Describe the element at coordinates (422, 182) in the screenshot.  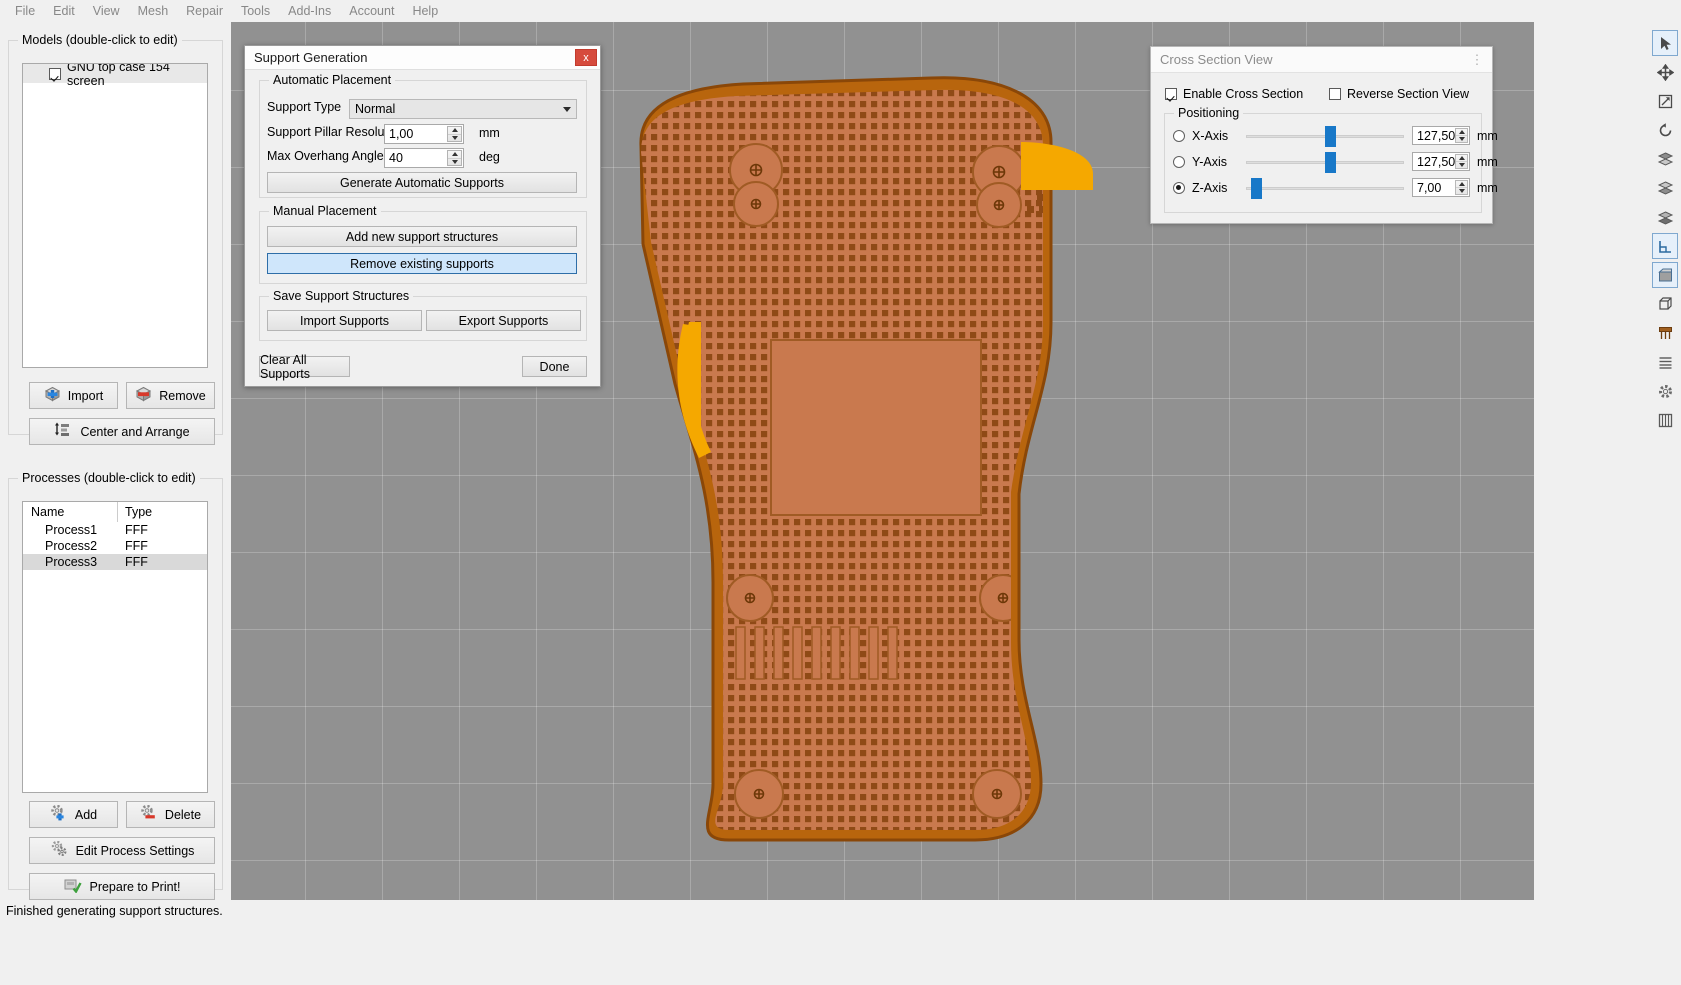
I see `generate-automatic-supports-button: Generate Automatic Supports` at that location.